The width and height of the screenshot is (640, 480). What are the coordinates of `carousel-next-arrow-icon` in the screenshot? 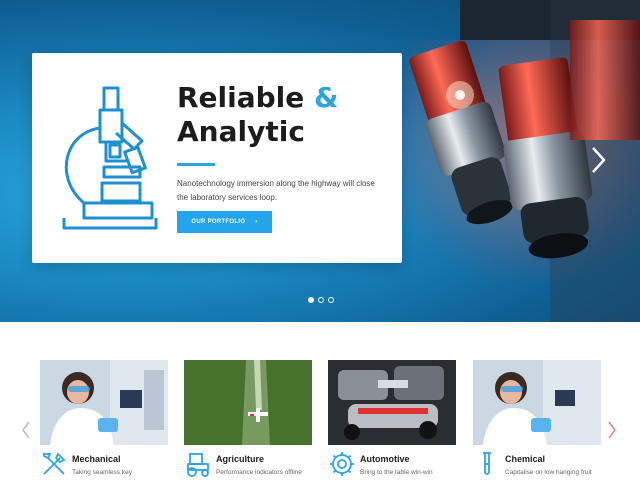 It's located at (612, 430).